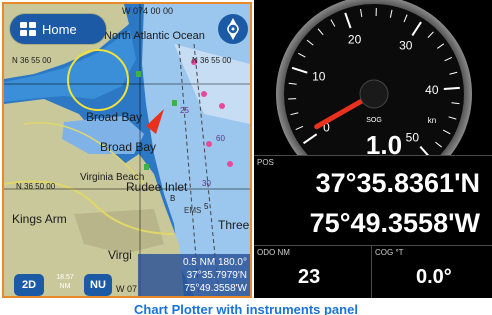 This screenshot has width=492, height=315. Describe the element at coordinates (98, 285) in the screenshot. I see `orientation-button: NU` at that location.